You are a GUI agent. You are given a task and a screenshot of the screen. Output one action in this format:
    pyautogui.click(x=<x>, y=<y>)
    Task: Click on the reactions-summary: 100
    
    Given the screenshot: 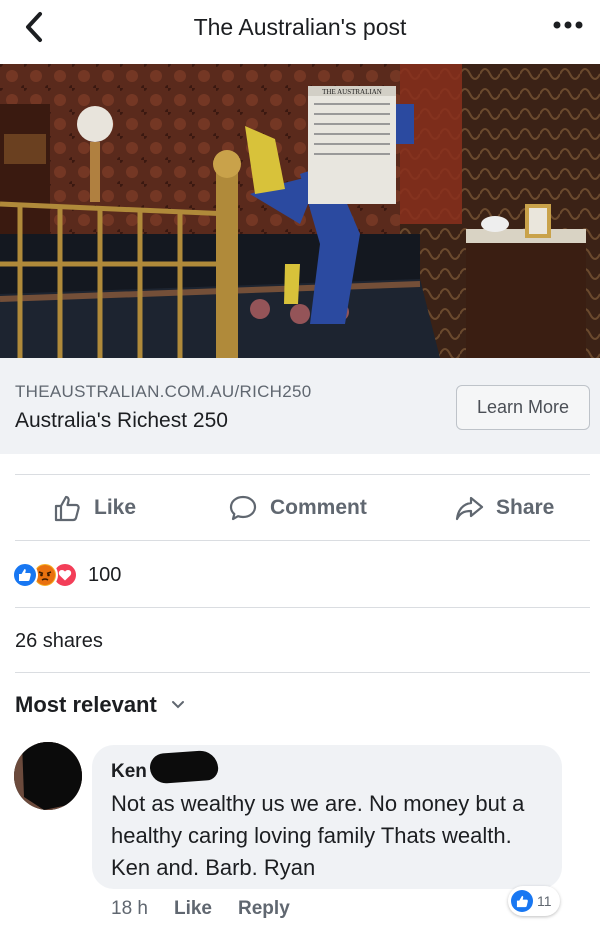 What is the action you would take?
    pyautogui.click(x=66, y=575)
    